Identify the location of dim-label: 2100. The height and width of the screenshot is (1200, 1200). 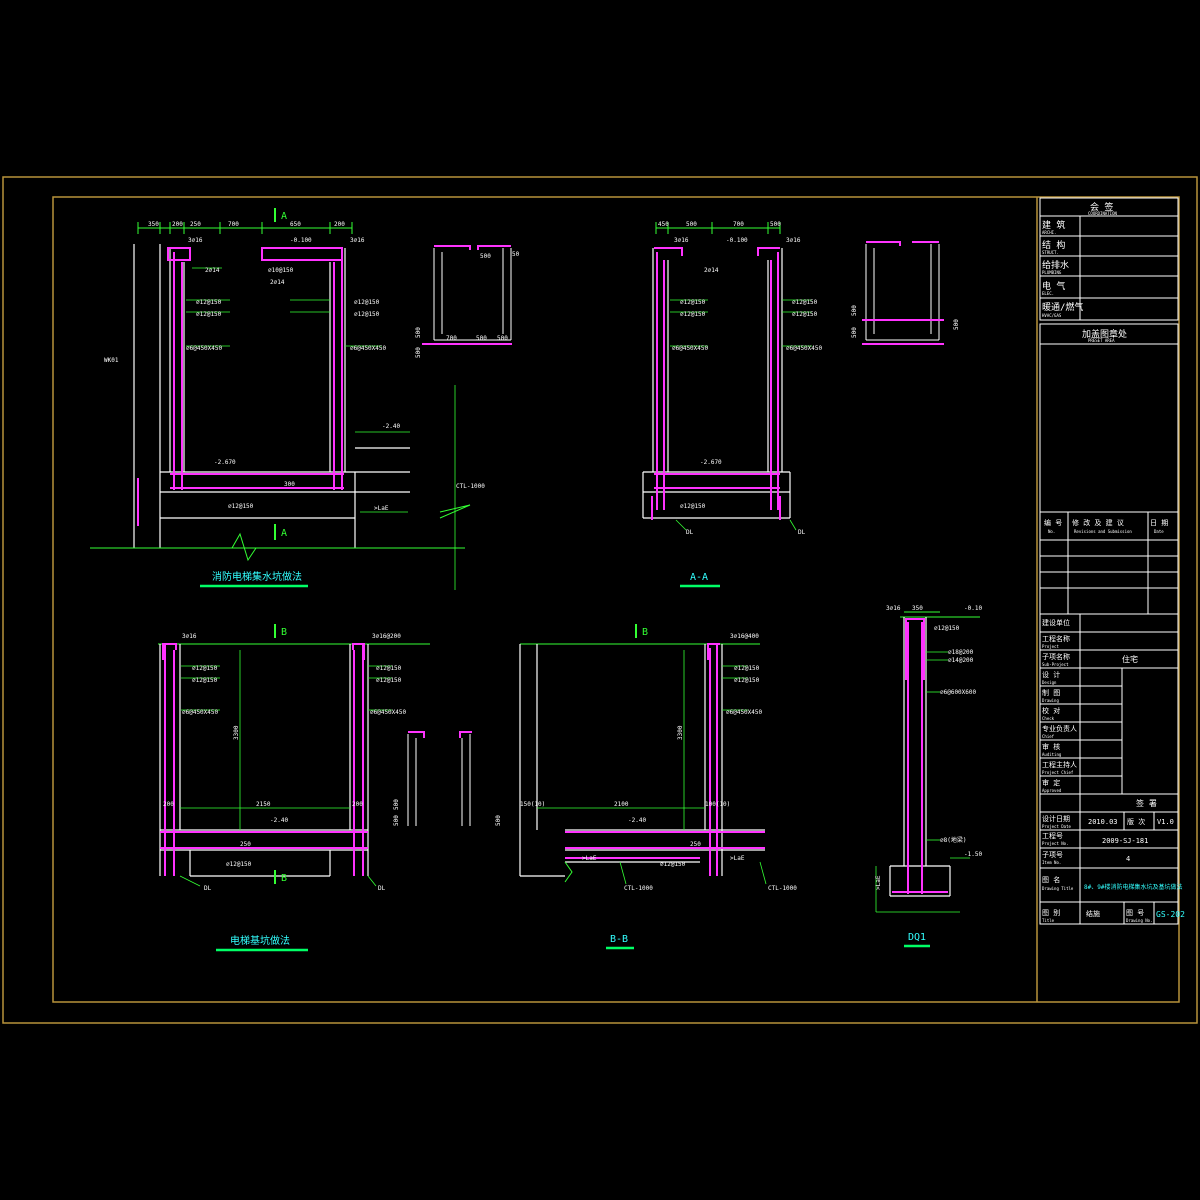
(621, 804).